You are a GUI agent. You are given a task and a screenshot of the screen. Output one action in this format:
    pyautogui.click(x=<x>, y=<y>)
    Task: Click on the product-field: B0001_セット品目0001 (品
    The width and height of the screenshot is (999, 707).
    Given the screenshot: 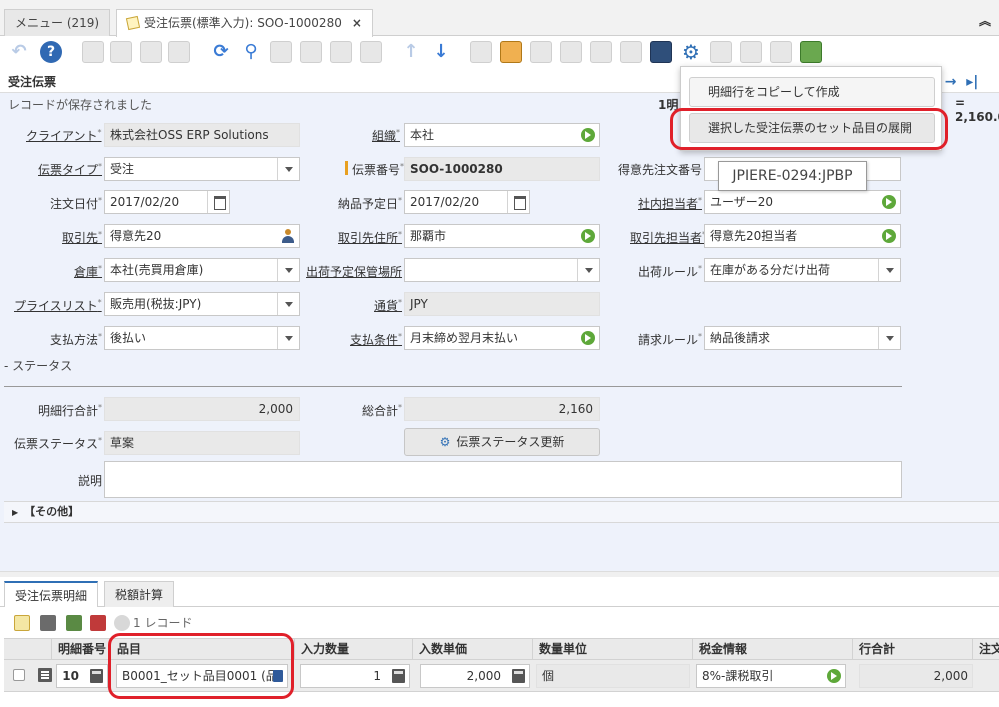 What is the action you would take?
    pyautogui.click(x=202, y=676)
    